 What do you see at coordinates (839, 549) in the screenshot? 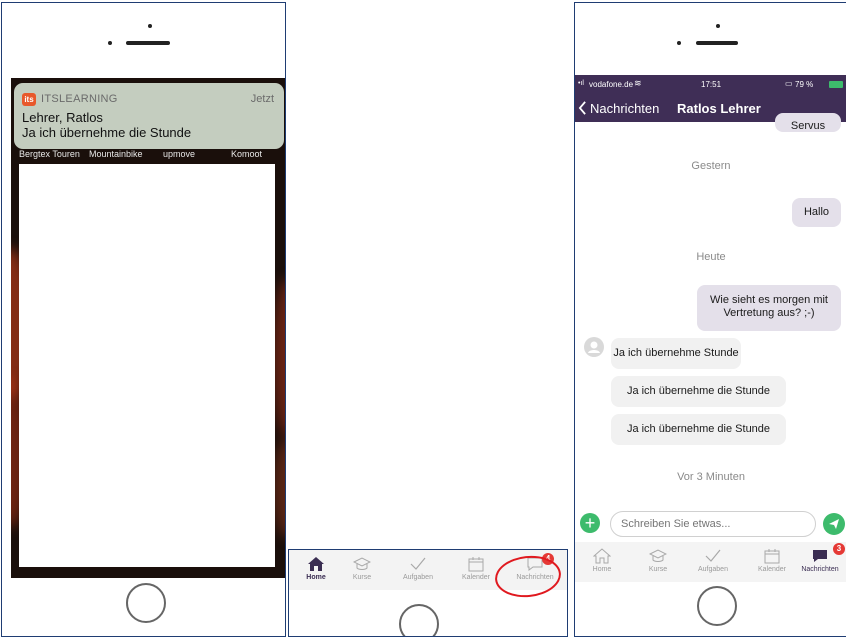
I see `messages-badge: 3` at bounding box center [839, 549].